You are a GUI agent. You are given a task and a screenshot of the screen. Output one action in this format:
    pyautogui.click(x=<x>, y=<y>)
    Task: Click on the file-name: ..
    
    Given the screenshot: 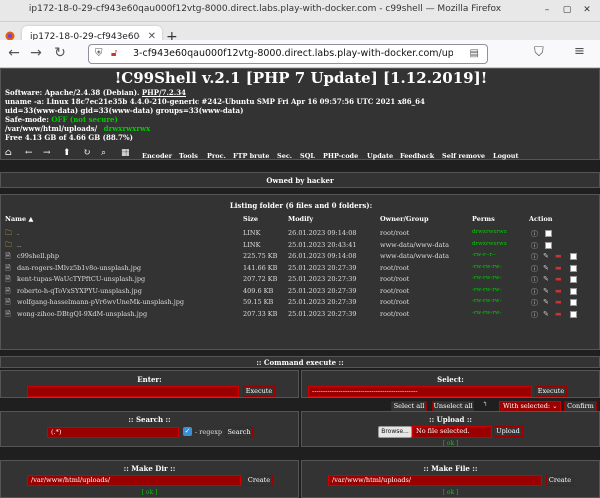 What is the action you would take?
    pyautogui.click(x=19, y=245)
    